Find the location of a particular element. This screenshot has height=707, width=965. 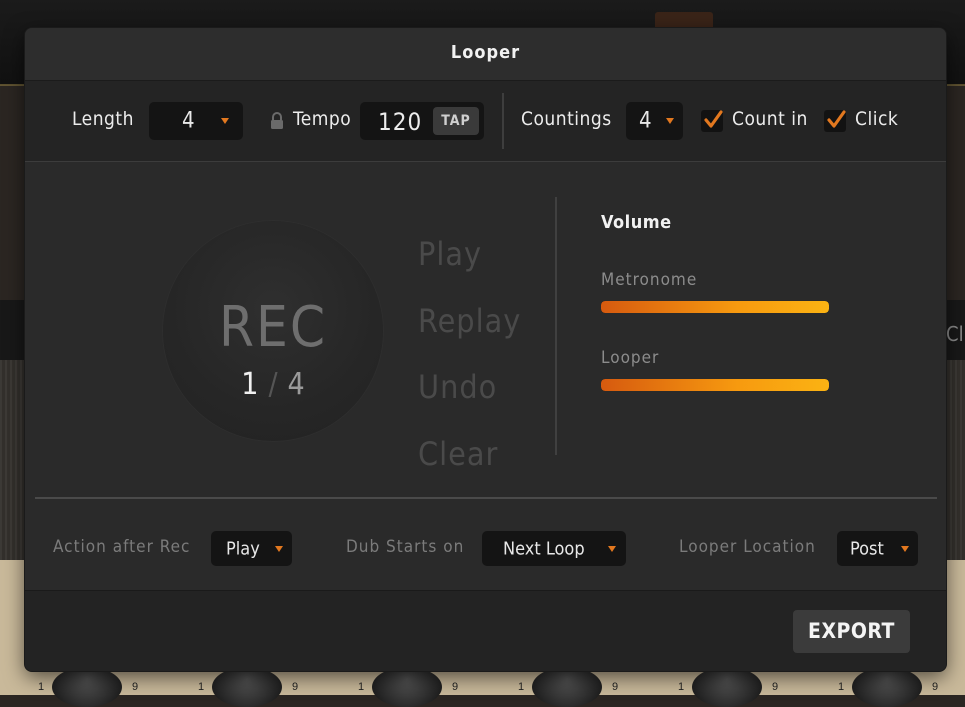

rec-button: REC 1 / 4 is located at coordinates (273, 331).